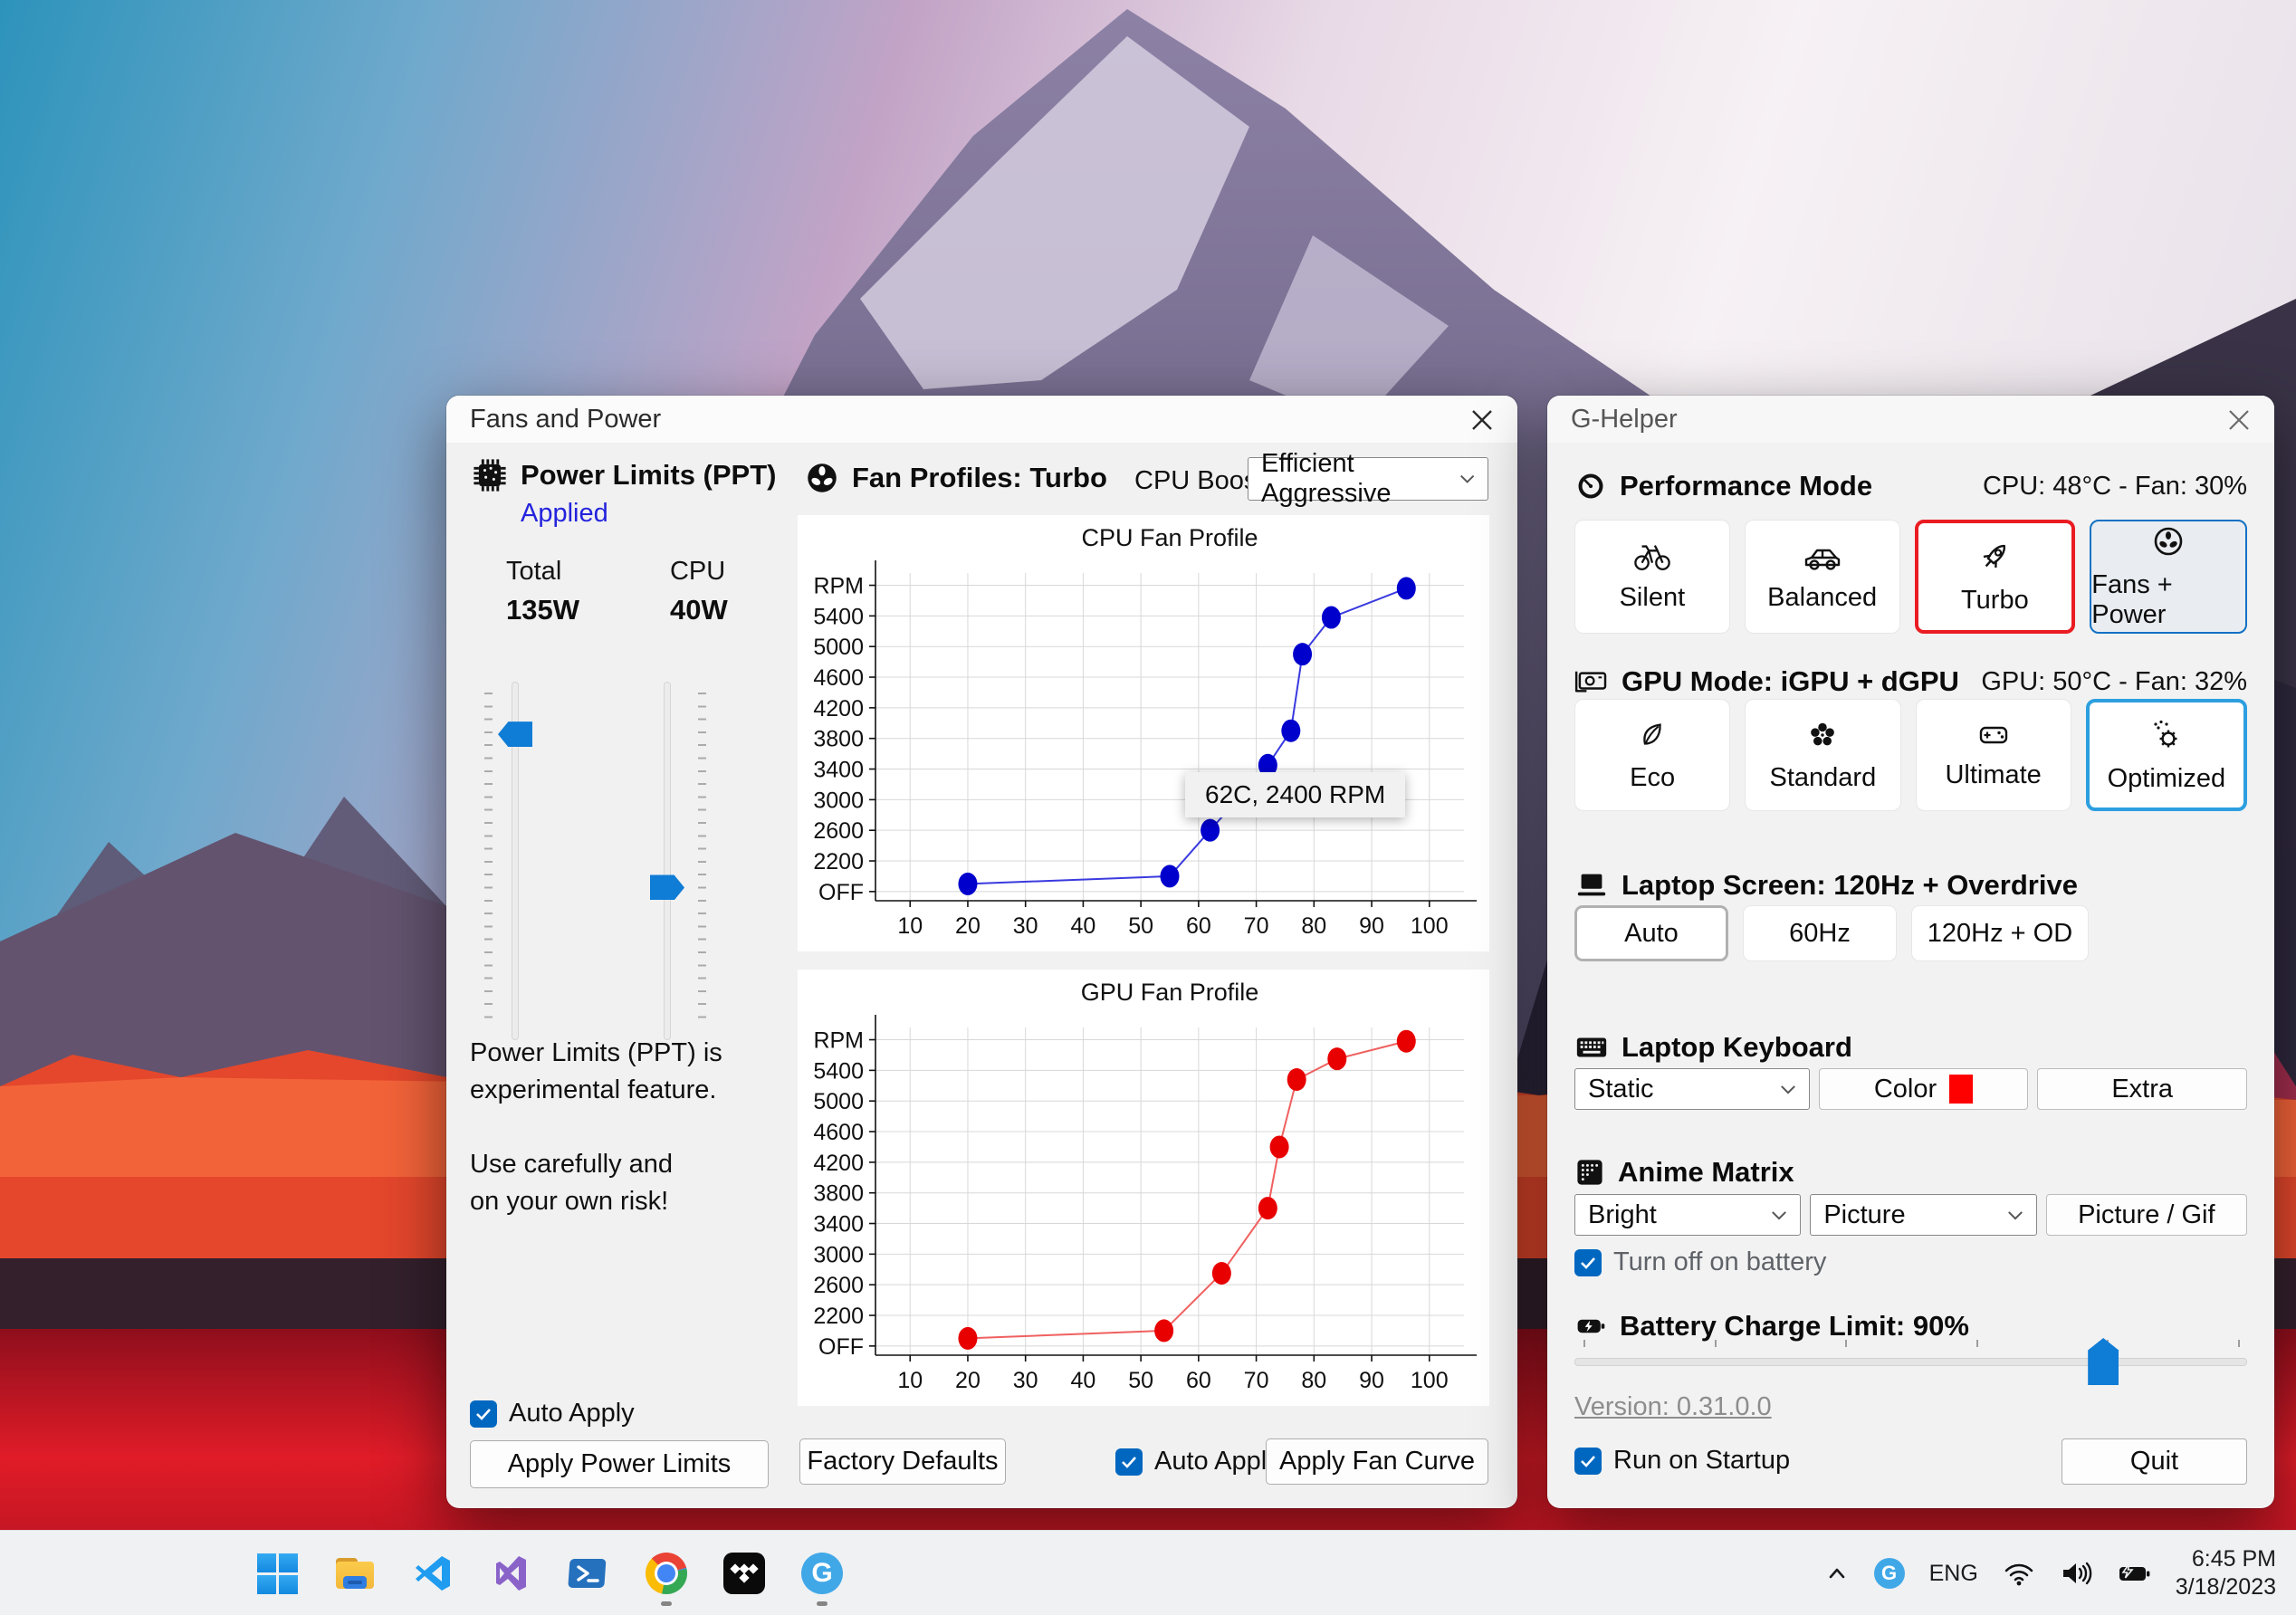 Image resolution: width=2296 pixels, height=1615 pixels. I want to click on clock: 6:45 PM 3/18/2023, so click(2226, 1573).